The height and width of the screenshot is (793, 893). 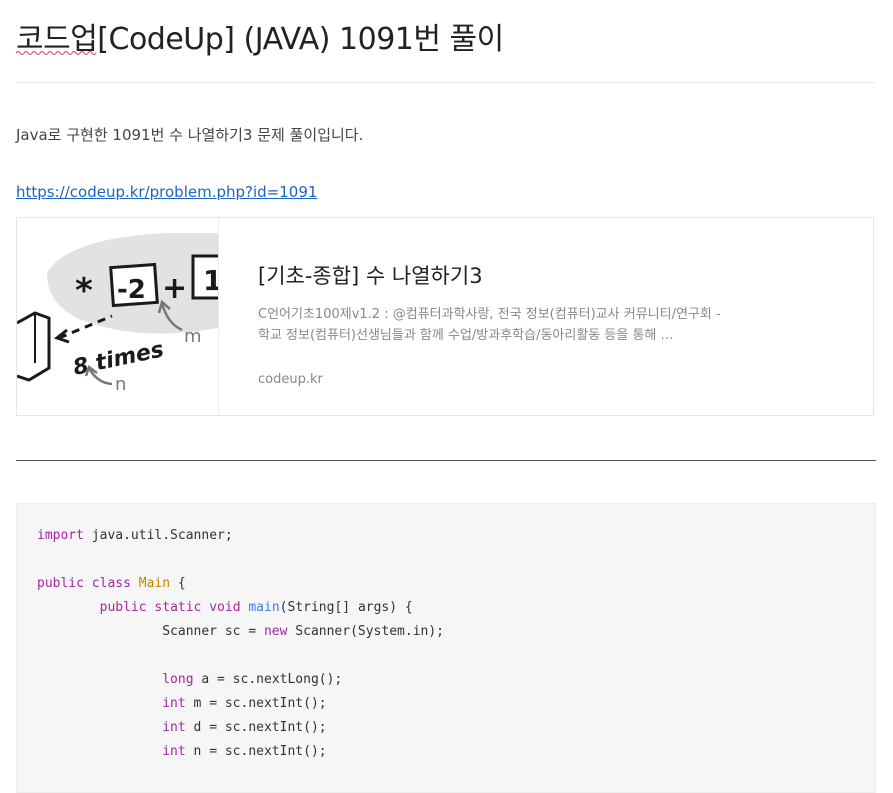 I want to click on thumbnail-symbol: 1, so click(x=210, y=280).